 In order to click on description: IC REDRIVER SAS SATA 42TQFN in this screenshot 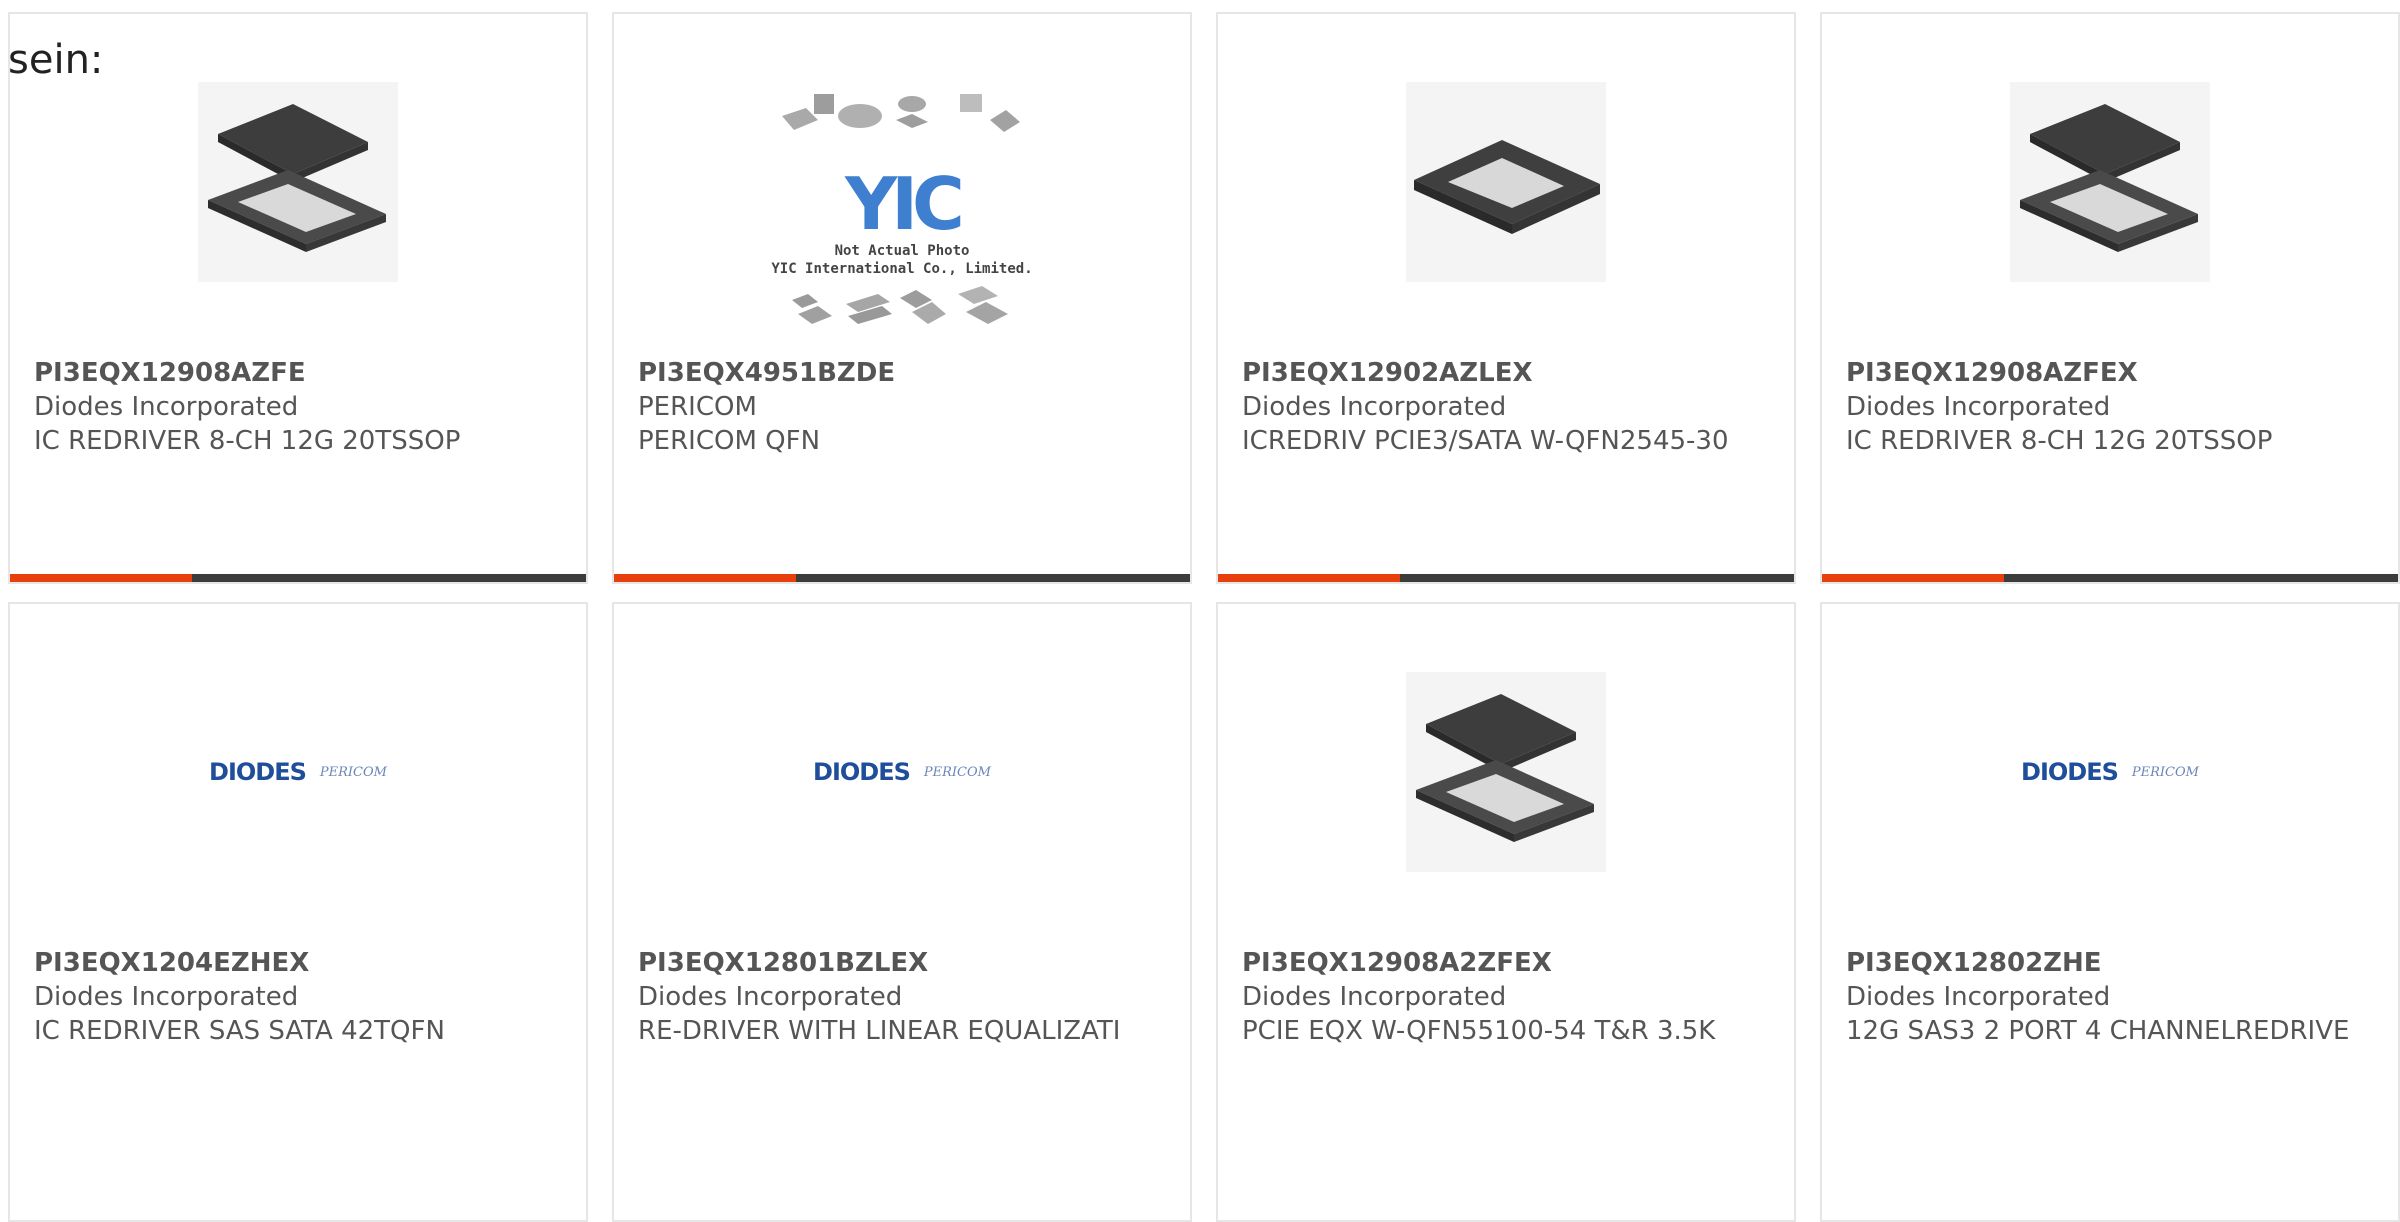, I will do `click(239, 1031)`.